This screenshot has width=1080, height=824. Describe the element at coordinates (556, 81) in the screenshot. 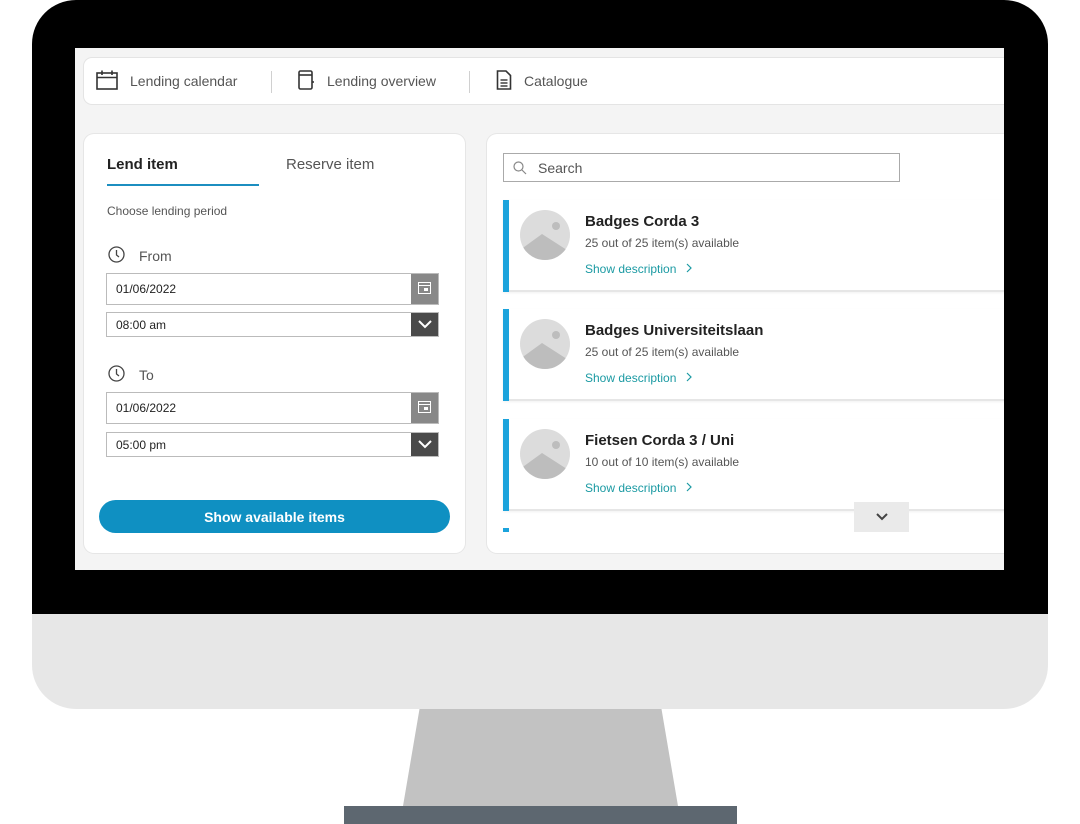

I see `nav-label: Catalogue` at that location.